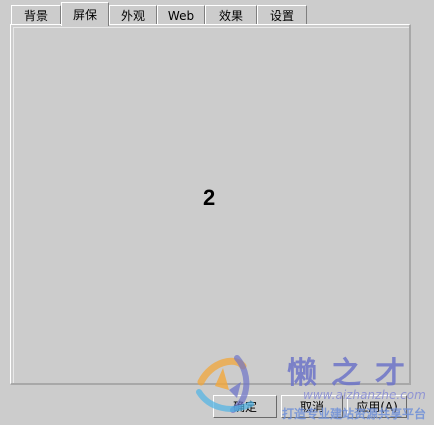  I want to click on tab-label: 设置, so click(281, 16).